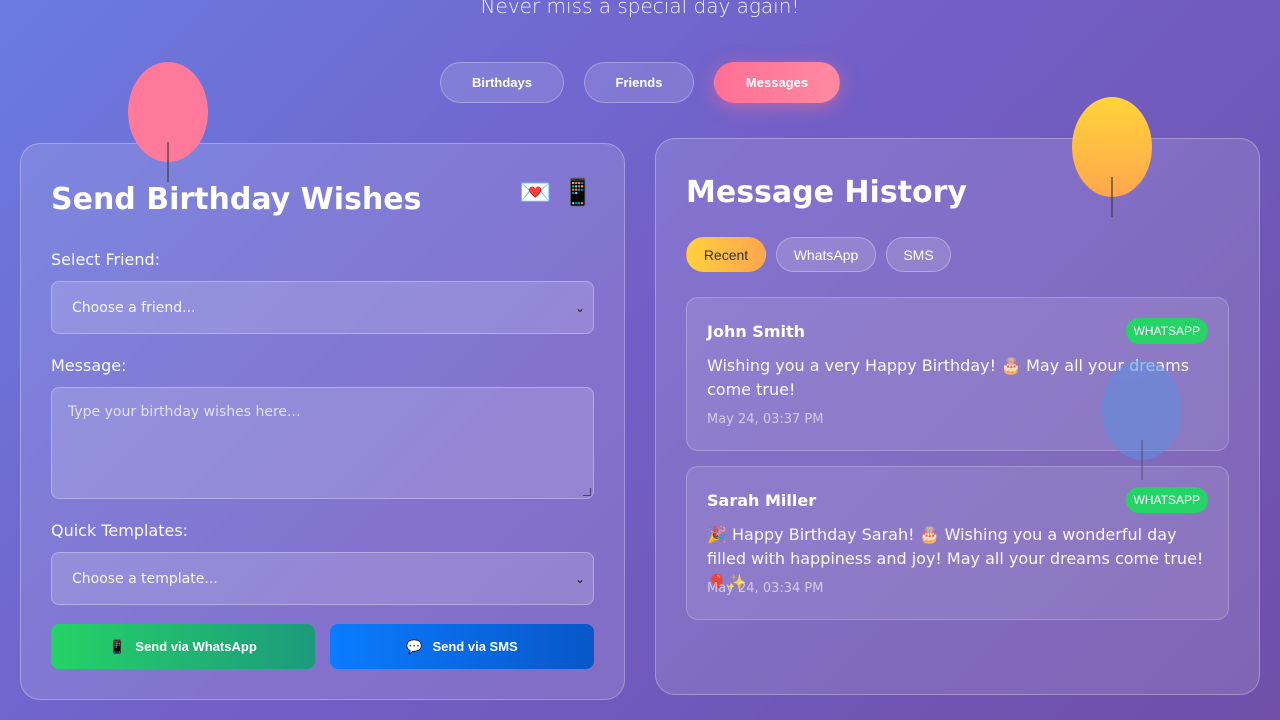  What do you see at coordinates (639, 82) in the screenshot?
I see `nav-friends-button: Friends` at bounding box center [639, 82].